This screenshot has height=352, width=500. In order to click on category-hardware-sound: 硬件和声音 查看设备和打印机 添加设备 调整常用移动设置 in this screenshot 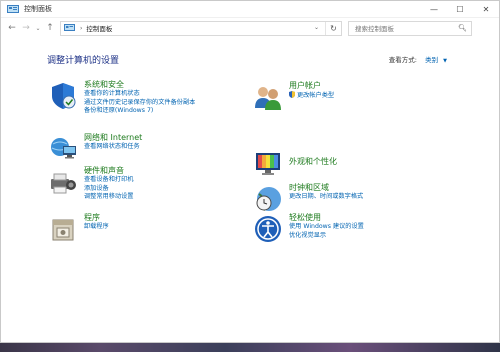, I will do `click(91, 184)`.